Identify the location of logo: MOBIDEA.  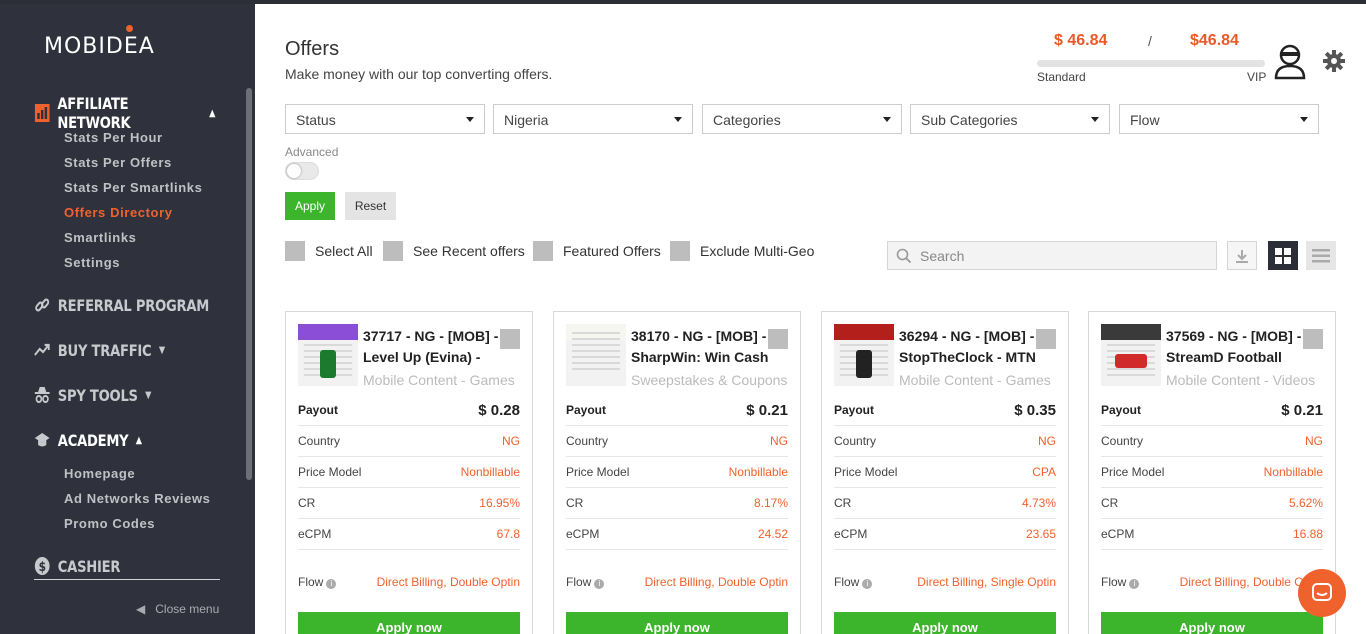
(99, 42).